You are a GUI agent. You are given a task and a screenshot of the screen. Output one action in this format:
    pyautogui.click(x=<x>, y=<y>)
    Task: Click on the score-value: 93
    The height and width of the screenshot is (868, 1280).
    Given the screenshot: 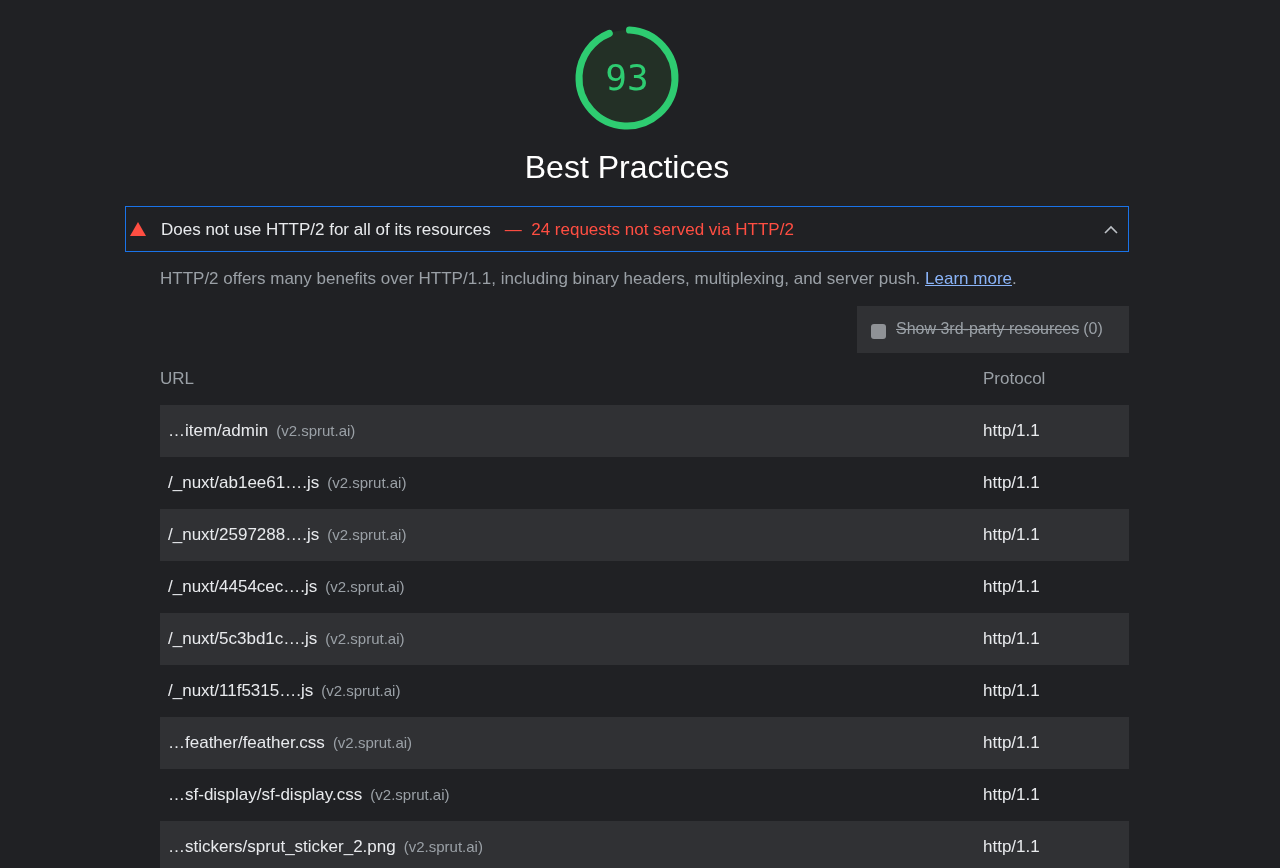 What is the action you would take?
    pyautogui.click(x=627, y=77)
    